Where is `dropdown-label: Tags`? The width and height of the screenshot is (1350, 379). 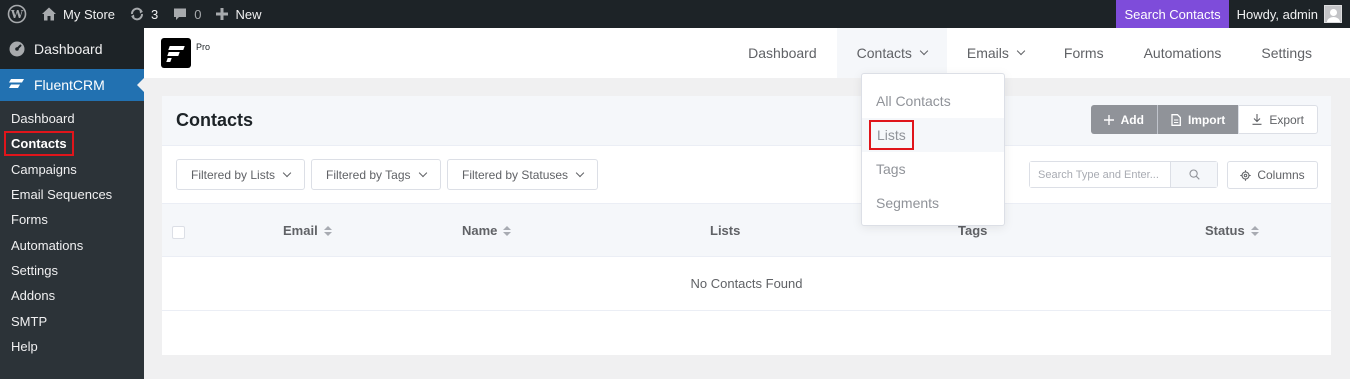 dropdown-label: Tags is located at coordinates (891, 169).